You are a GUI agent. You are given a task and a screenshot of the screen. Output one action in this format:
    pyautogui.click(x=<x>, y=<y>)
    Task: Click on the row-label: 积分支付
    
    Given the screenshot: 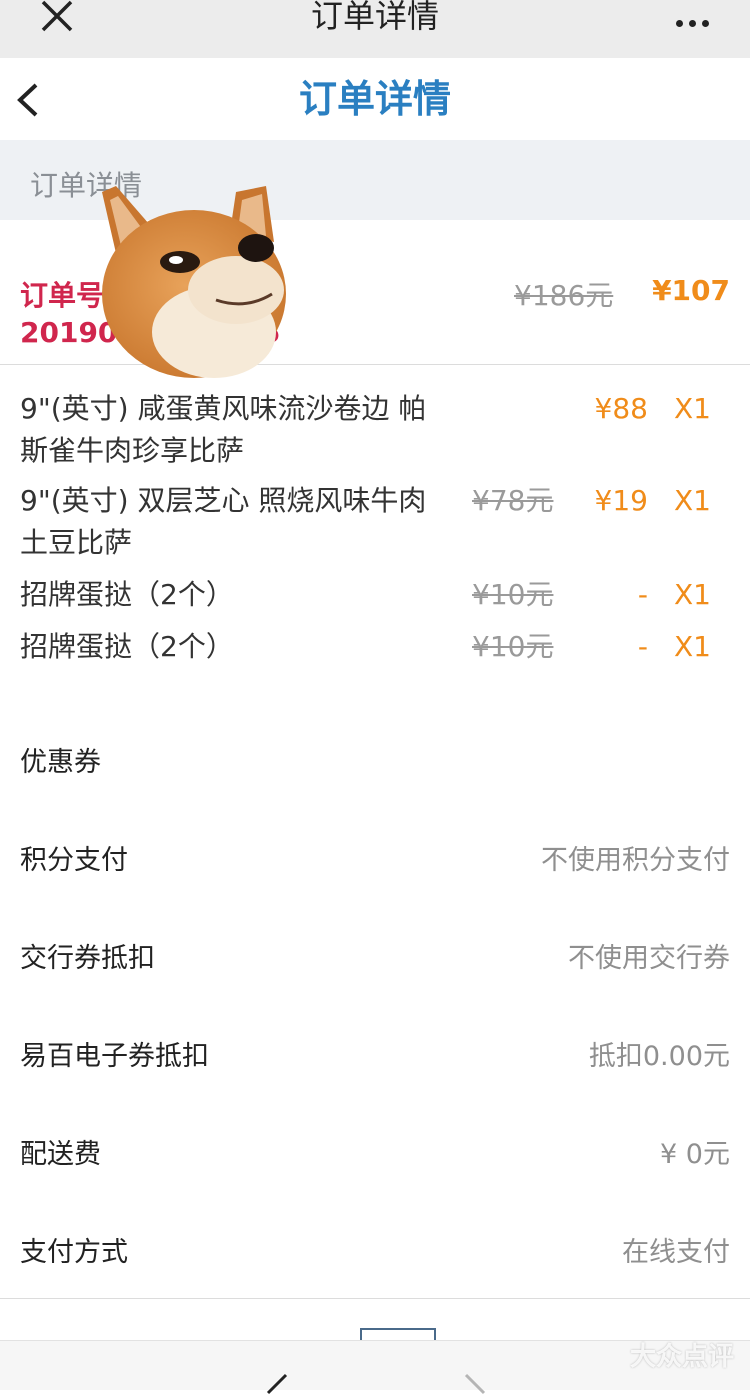 What is the action you would take?
    pyautogui.click(x=74, y=860)
    